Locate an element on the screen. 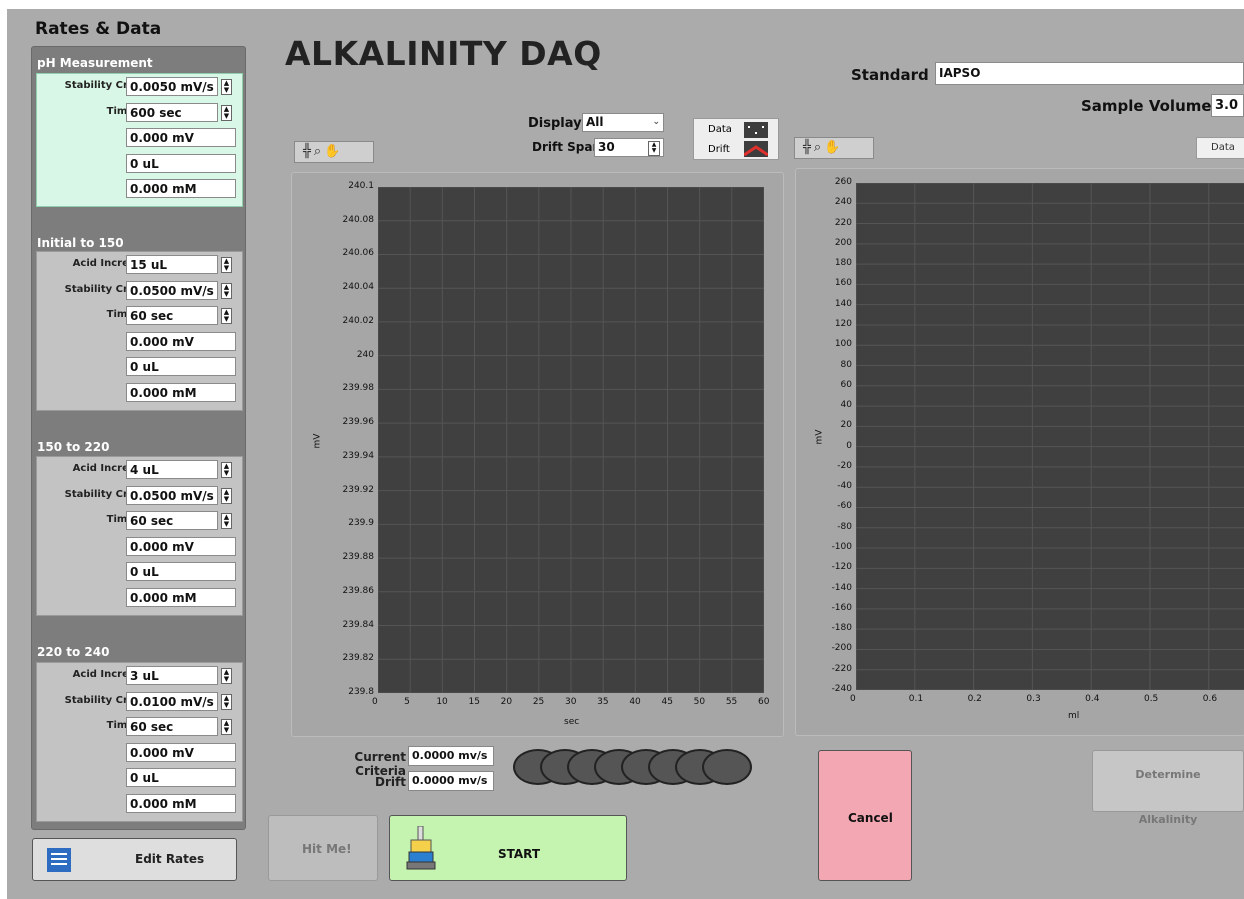  numeric-input: 3 uL is located at coordinates (172, 675).